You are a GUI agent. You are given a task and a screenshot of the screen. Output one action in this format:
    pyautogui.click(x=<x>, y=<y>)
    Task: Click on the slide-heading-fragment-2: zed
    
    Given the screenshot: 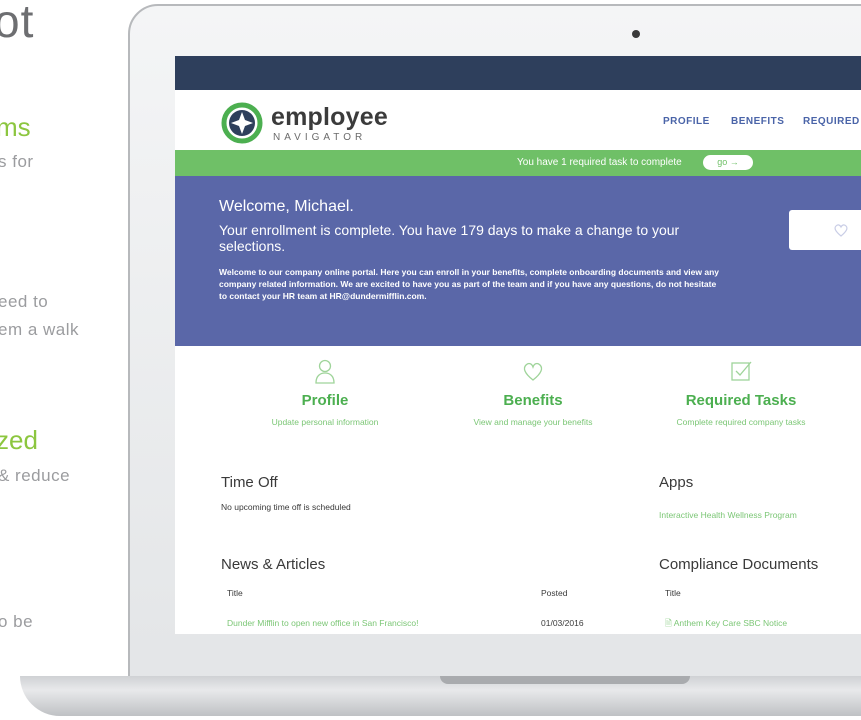 What is the action you would take?
    pyautogui.click(x=19, y=440)
    